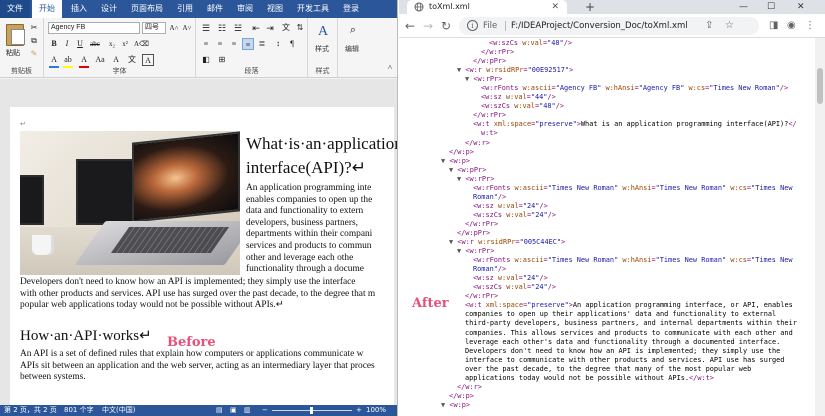 The width and height of the screenshot is (825, 416). Describe the element at coordinates (109, 9) in the screenshot. I see `ribbon-tab: 设计` at that location.